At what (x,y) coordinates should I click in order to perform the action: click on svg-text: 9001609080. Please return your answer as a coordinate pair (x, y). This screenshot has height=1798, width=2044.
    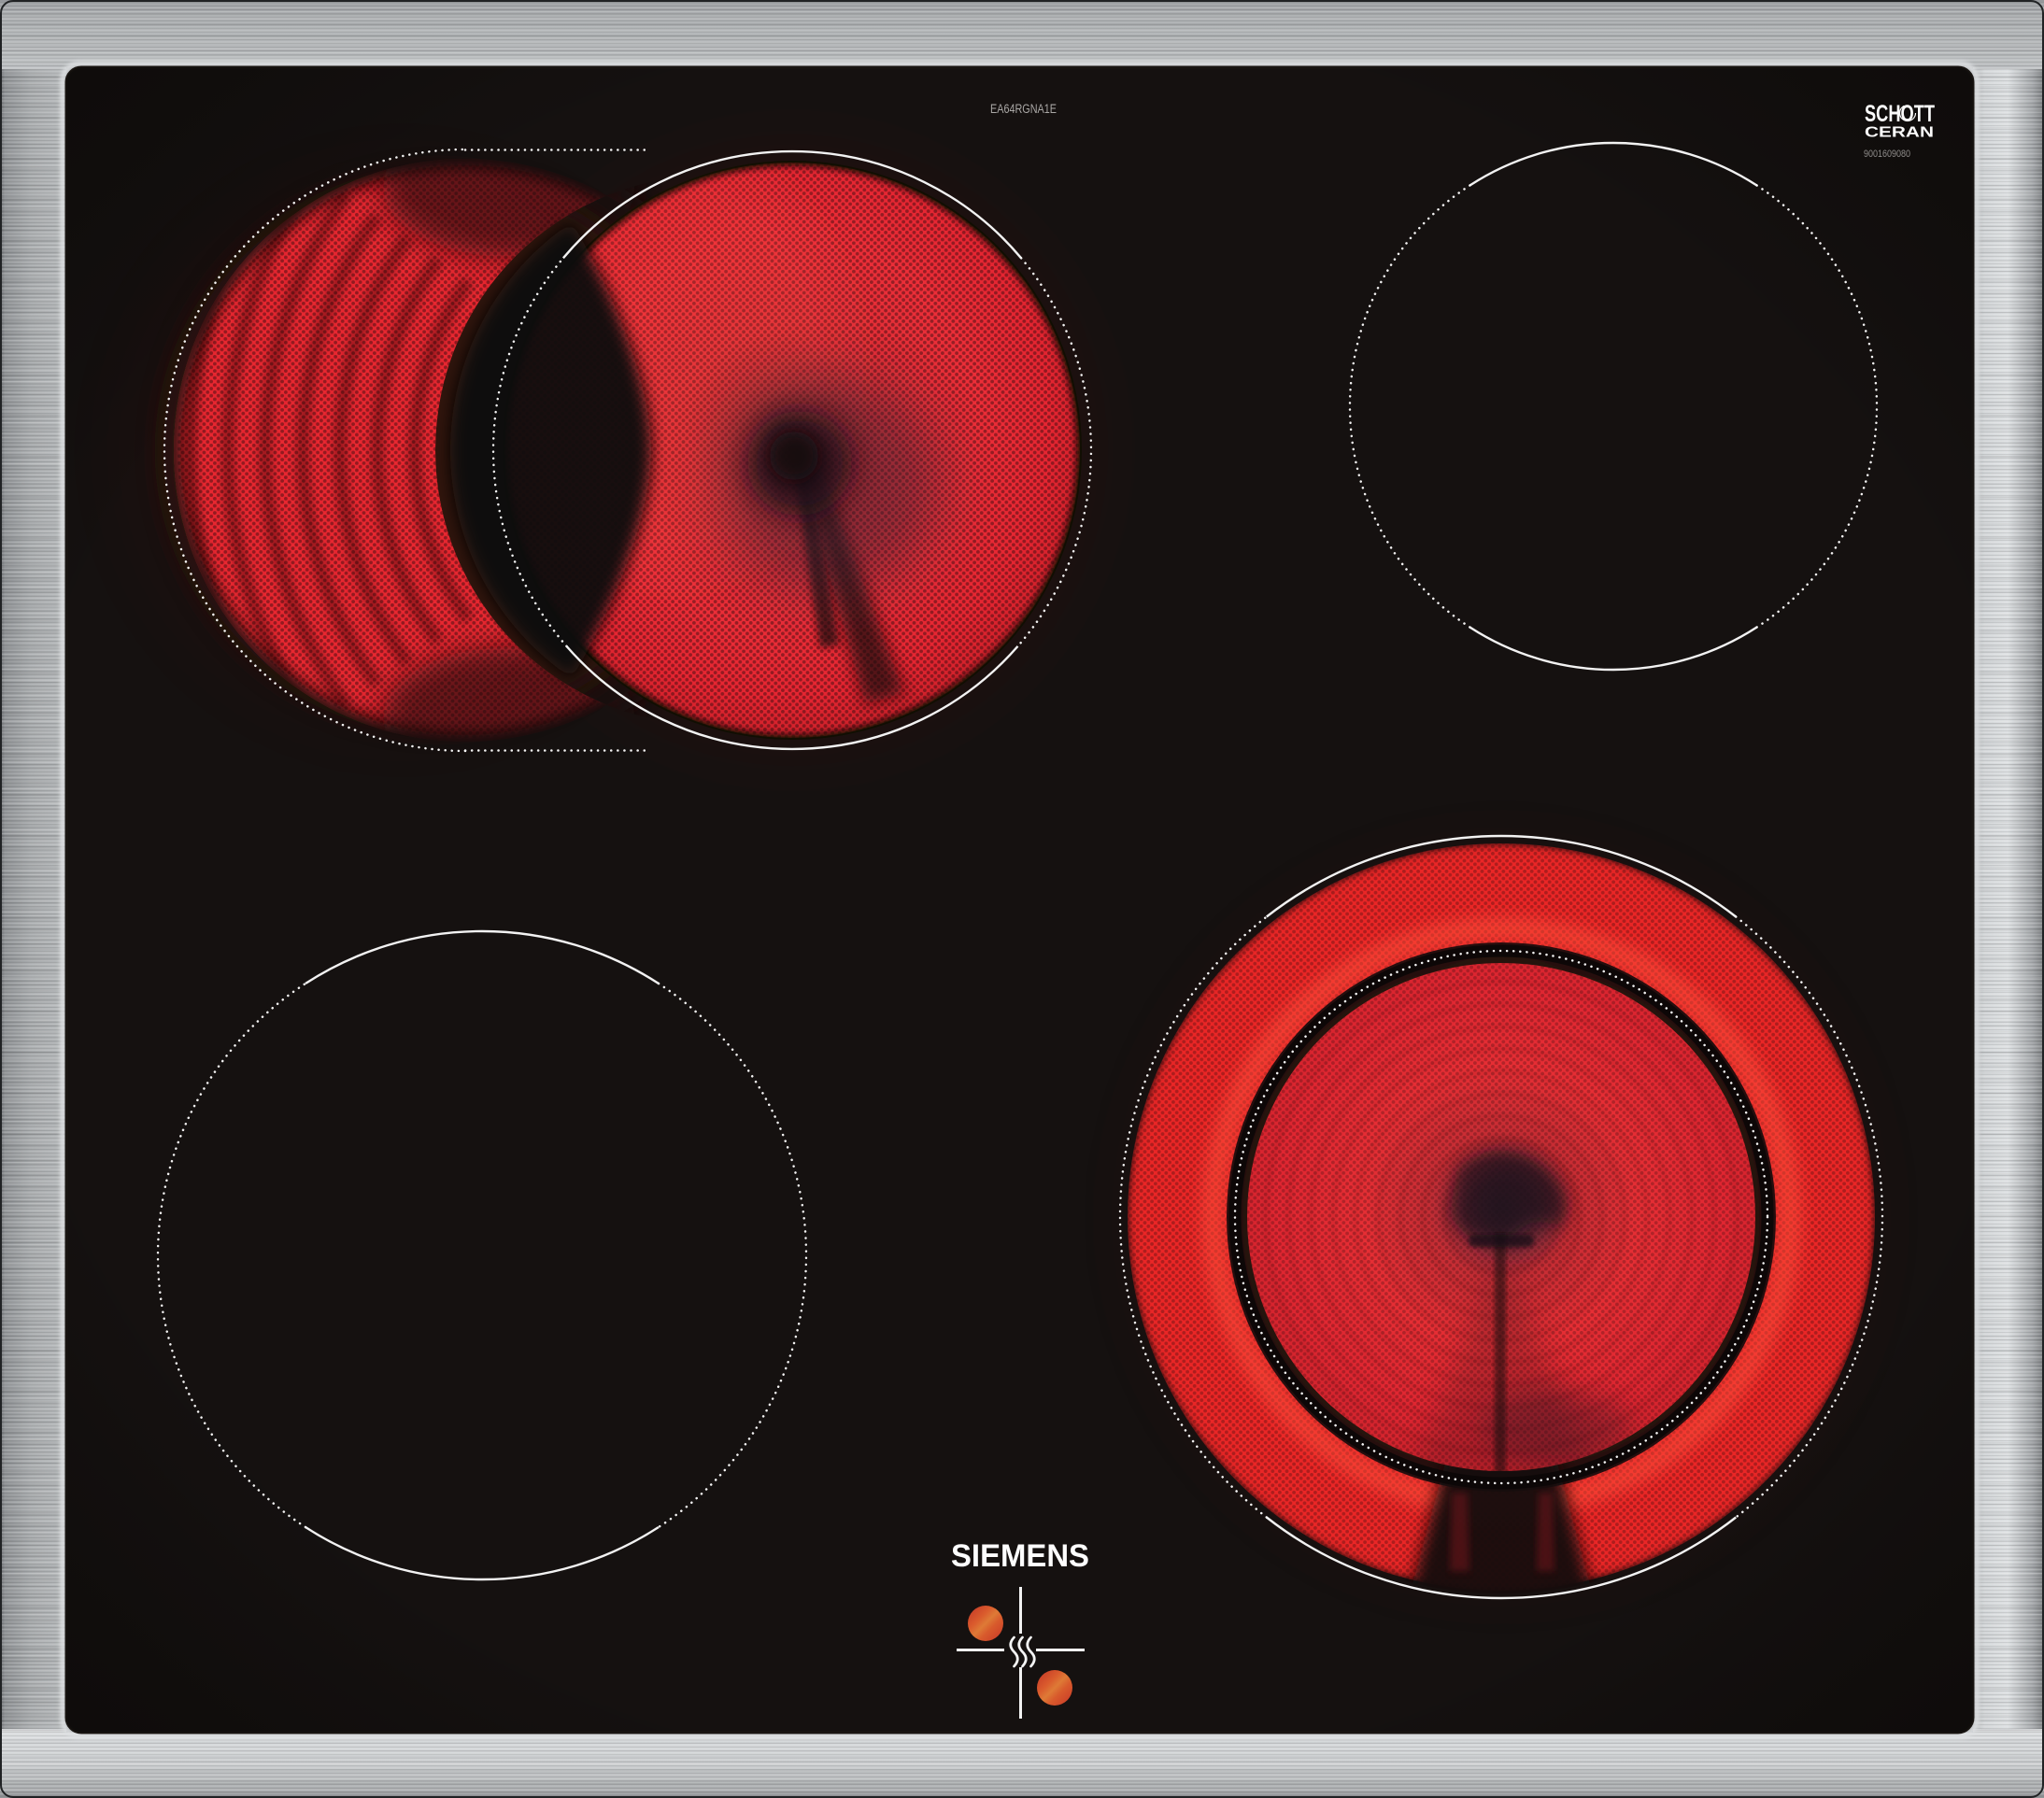
    Looking at the image, I should click on (1887, 154).